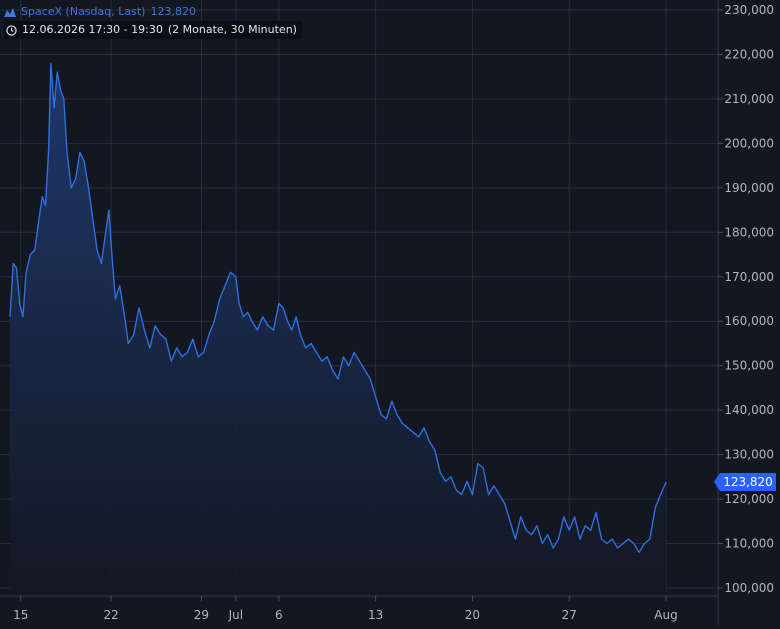 The height and width of the screenshot is (629, 780). What do you see at coordinates (749, 10) in the screenshot?
I see `y-tick-label: 230,000` at bounding box center [749, 10].